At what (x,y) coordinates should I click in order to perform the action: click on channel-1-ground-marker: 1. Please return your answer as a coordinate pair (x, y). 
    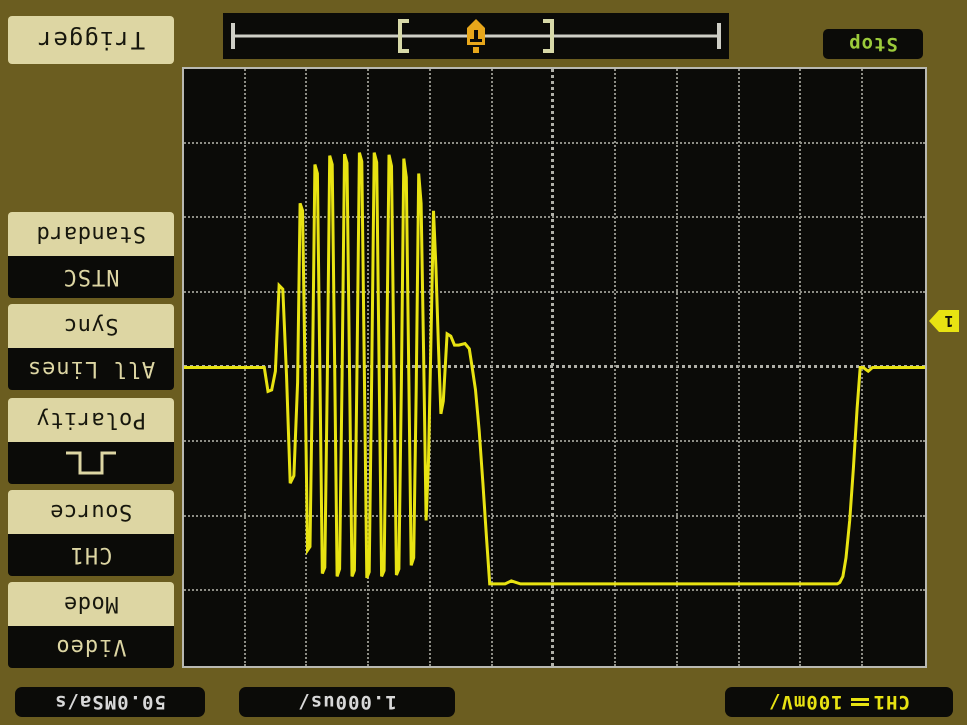
    Looking at the image, I should click on (944, 321).